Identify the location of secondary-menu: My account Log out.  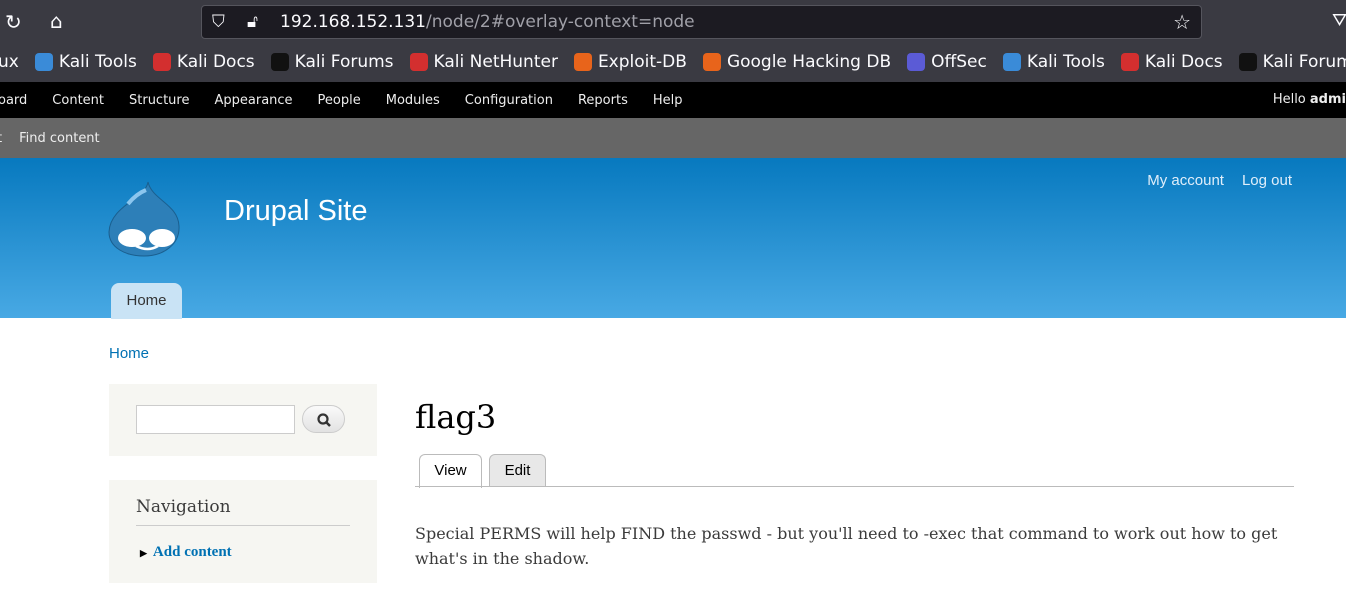
(1210, 180).